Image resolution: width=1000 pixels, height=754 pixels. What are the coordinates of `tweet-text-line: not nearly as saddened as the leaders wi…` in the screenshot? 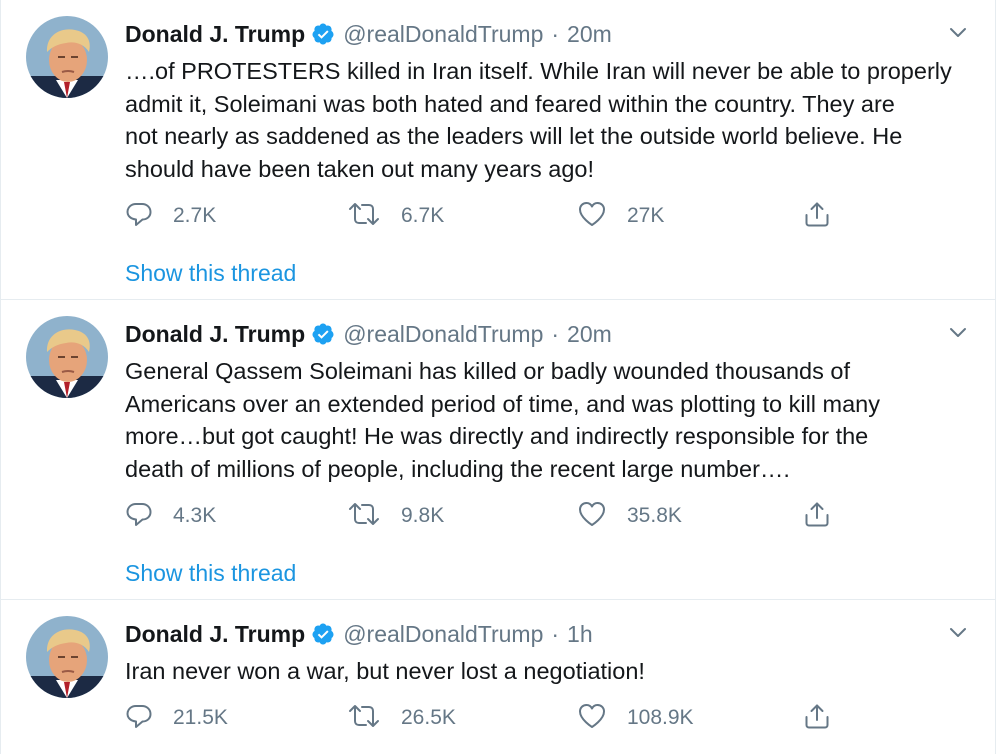 It's located at (514, 136).